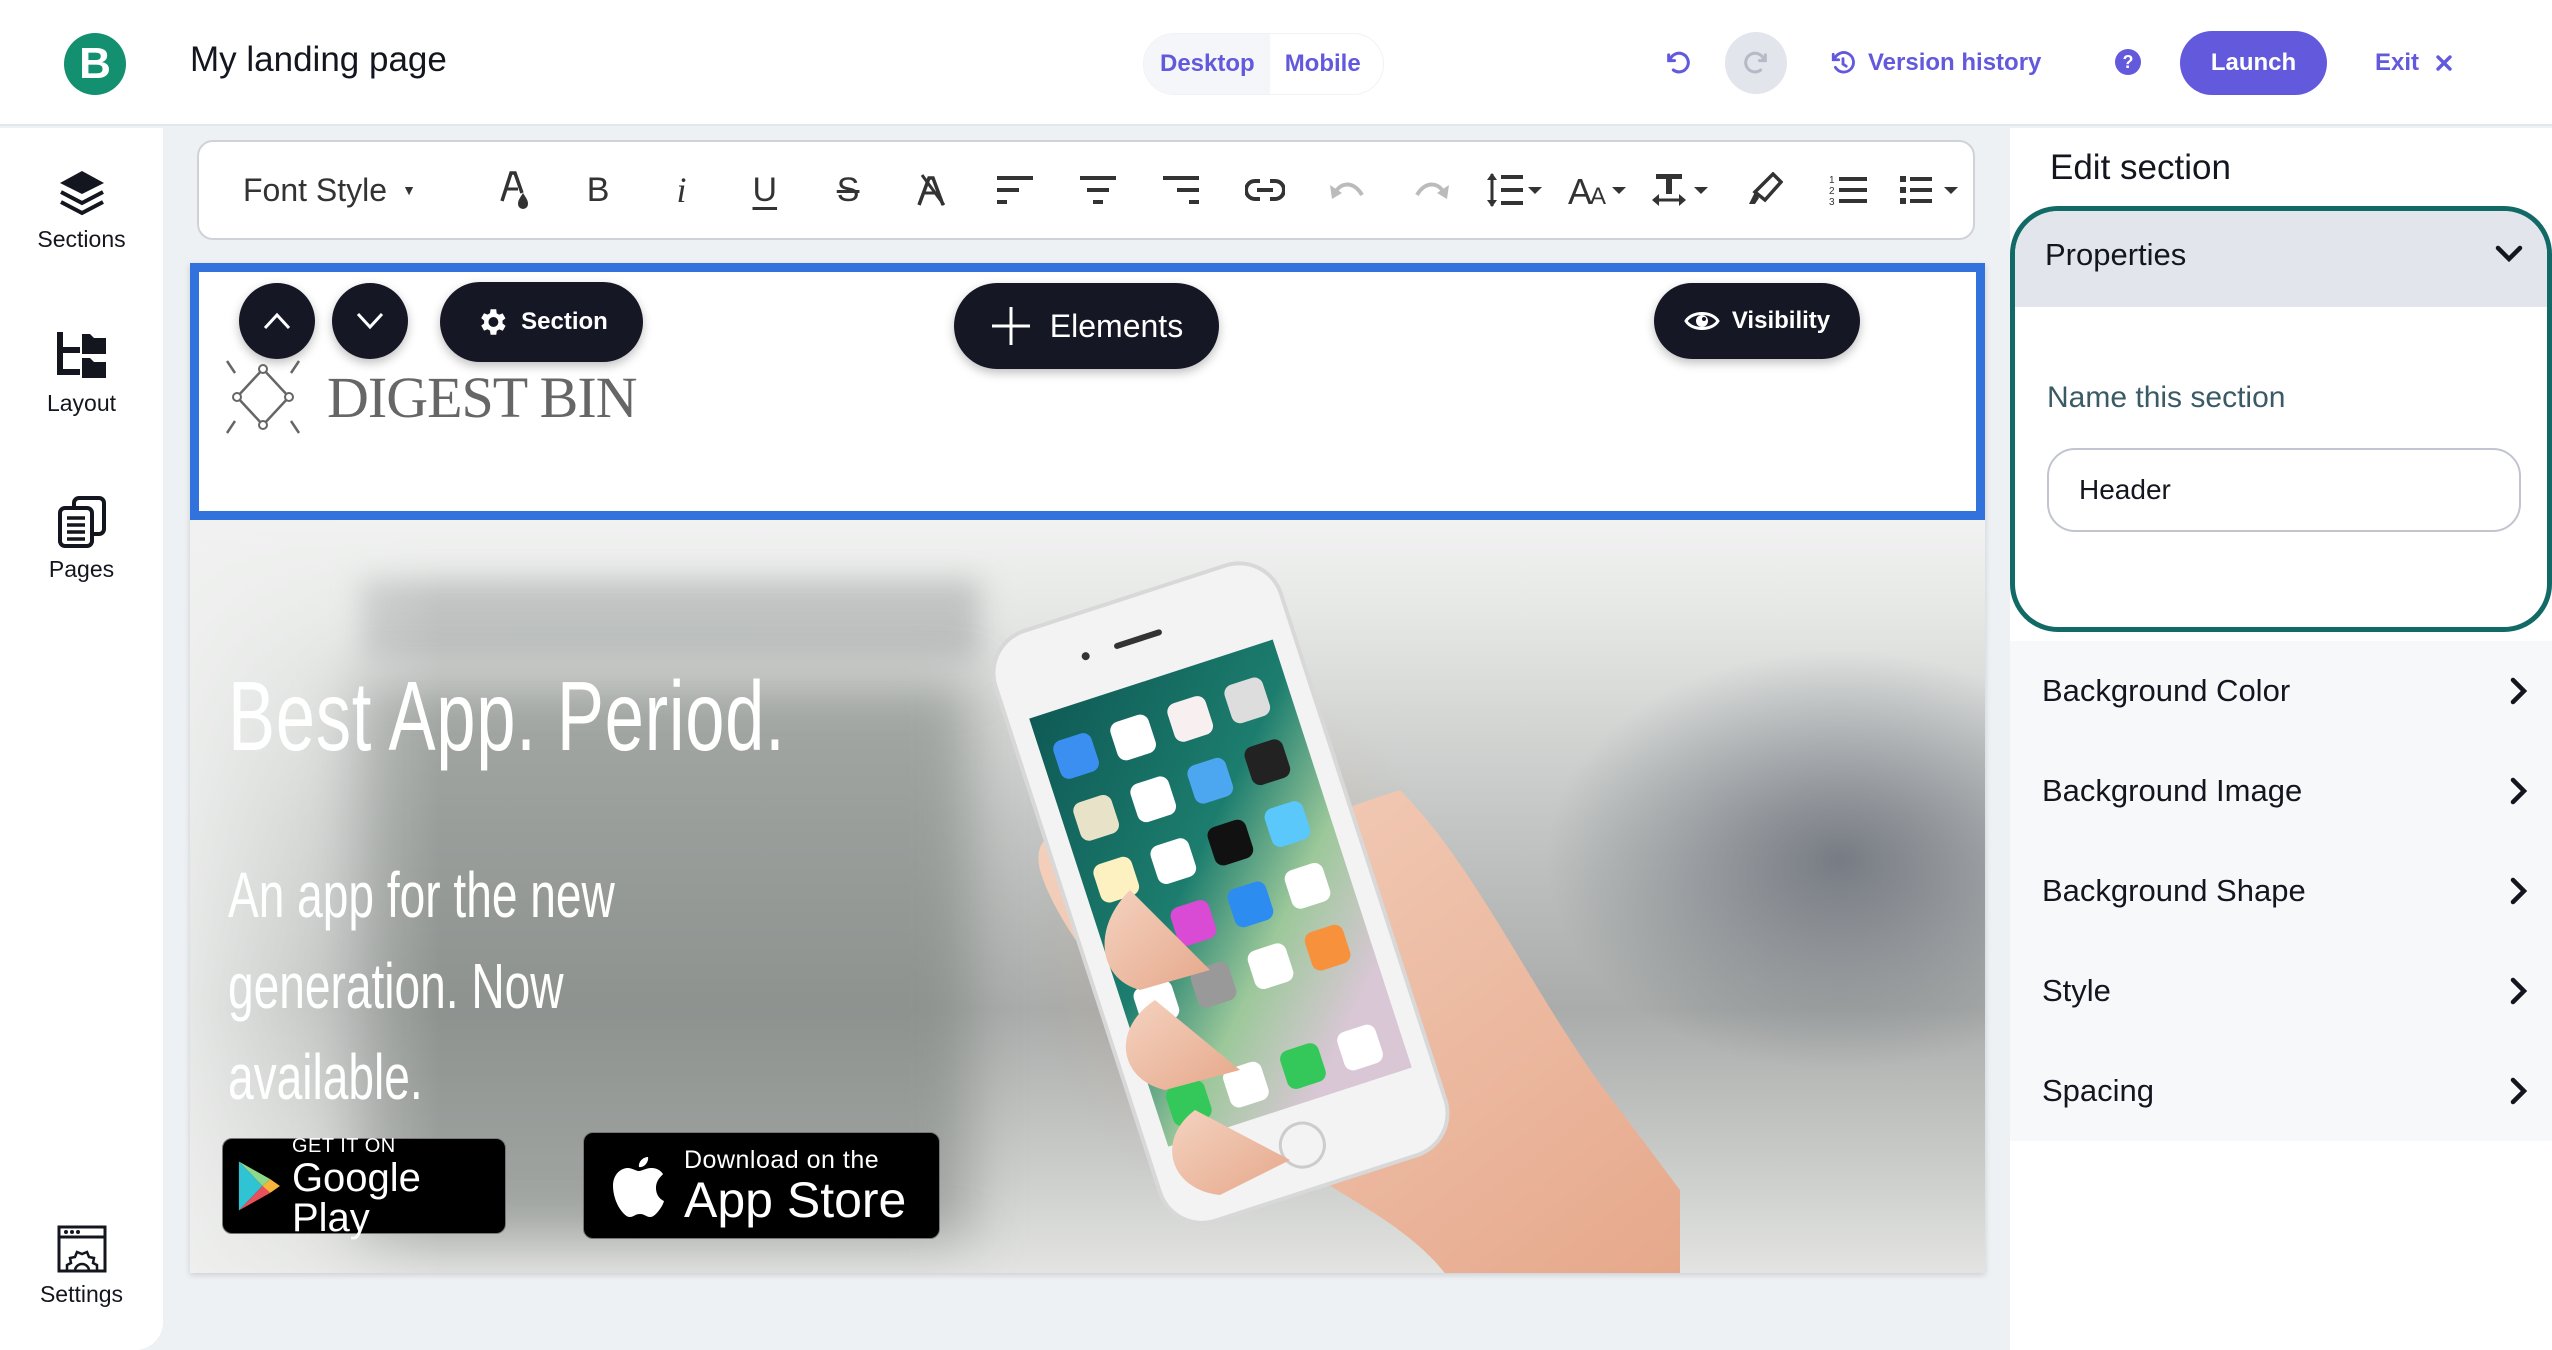 Image resolution: width=2552 pixels, height=1350 pixels. Describe the element at coordinates (670, 620) in the screenshot. I see `background-blur` at that location.